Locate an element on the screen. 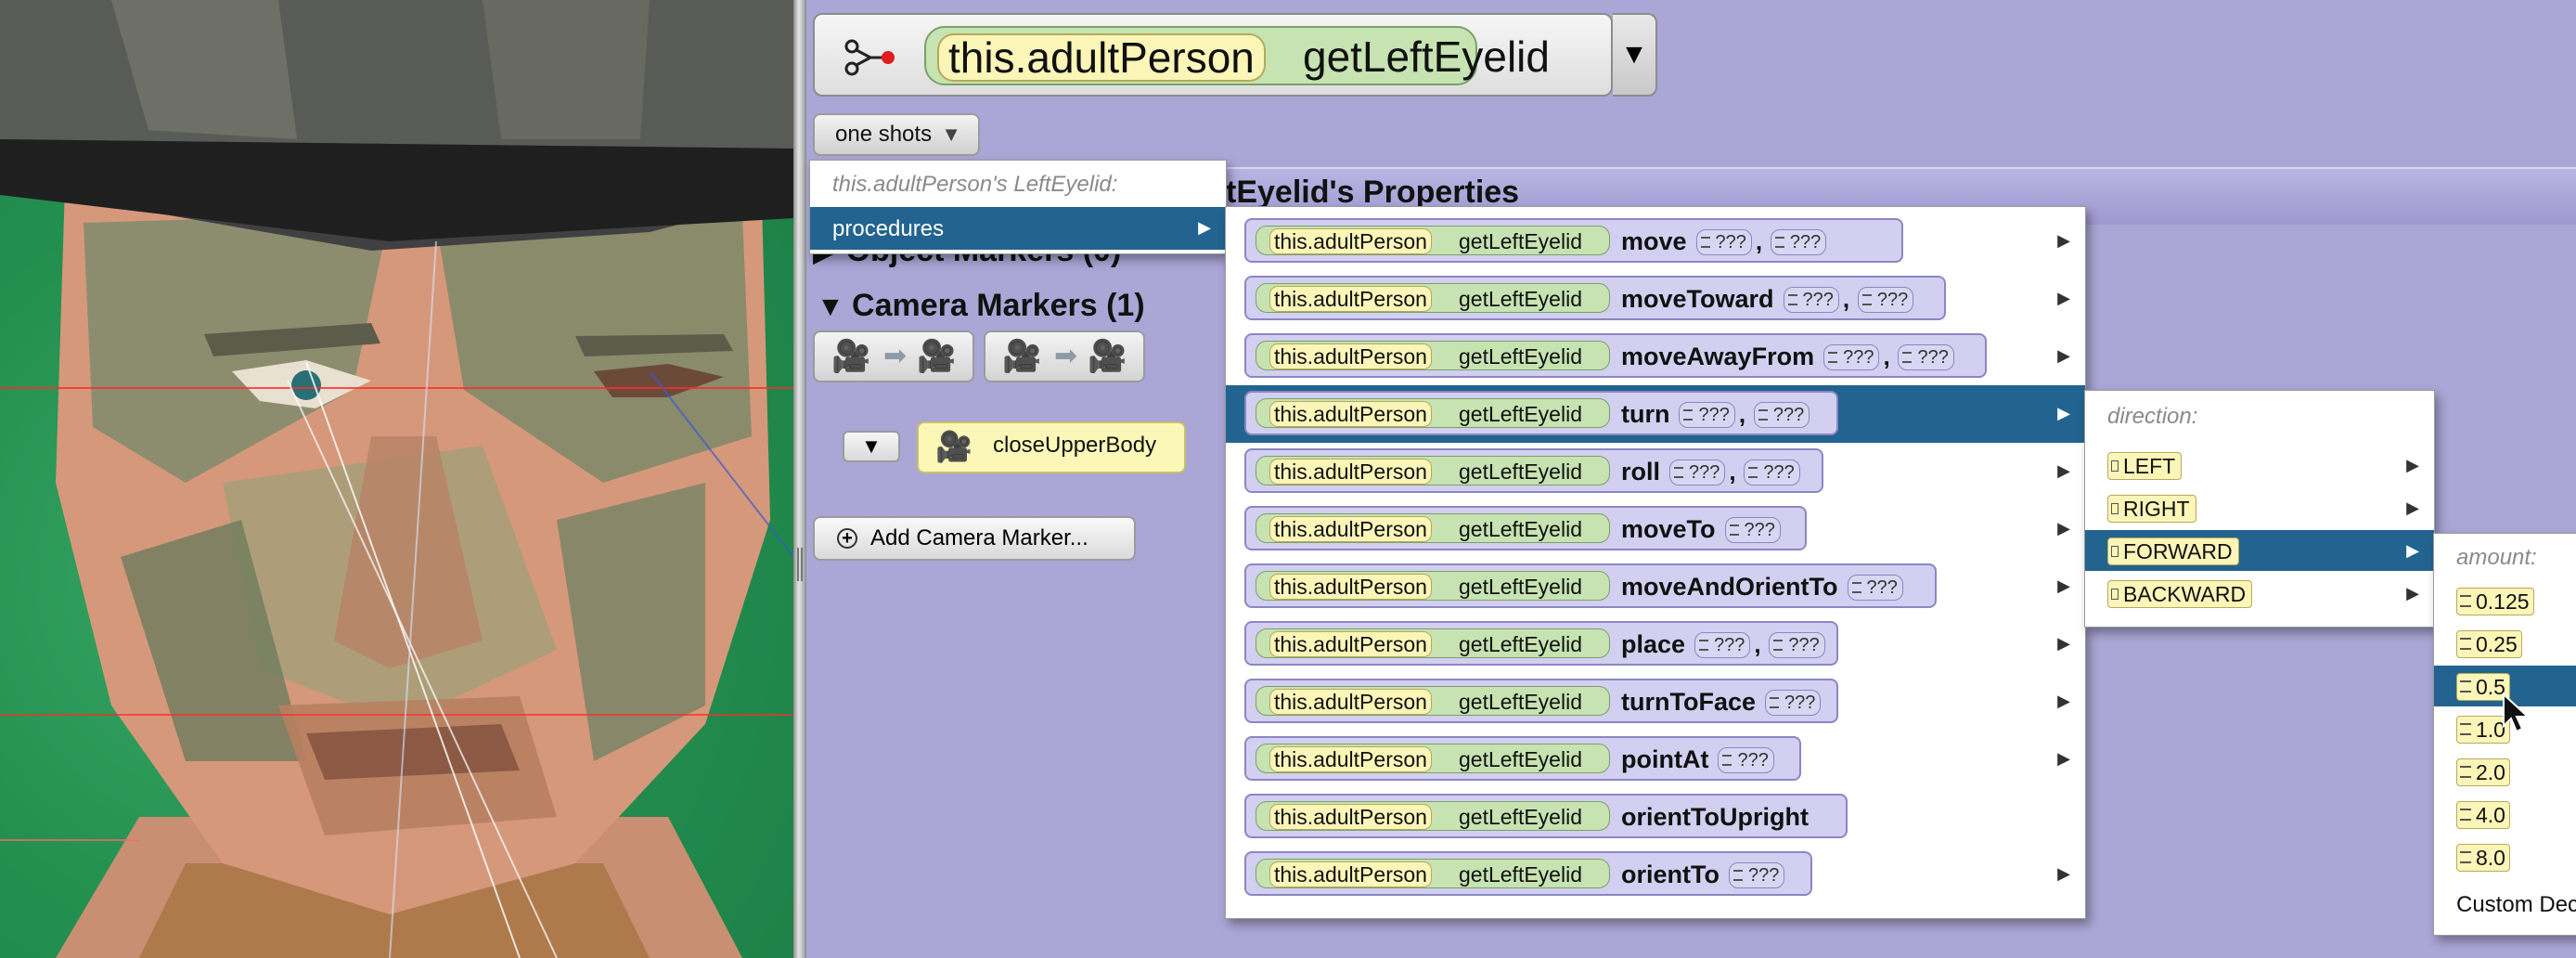  procedure-item-pointAt: this.adultPerson getLeftEyelid pointAt??? ▶ is located at coordinates (1655, 759).